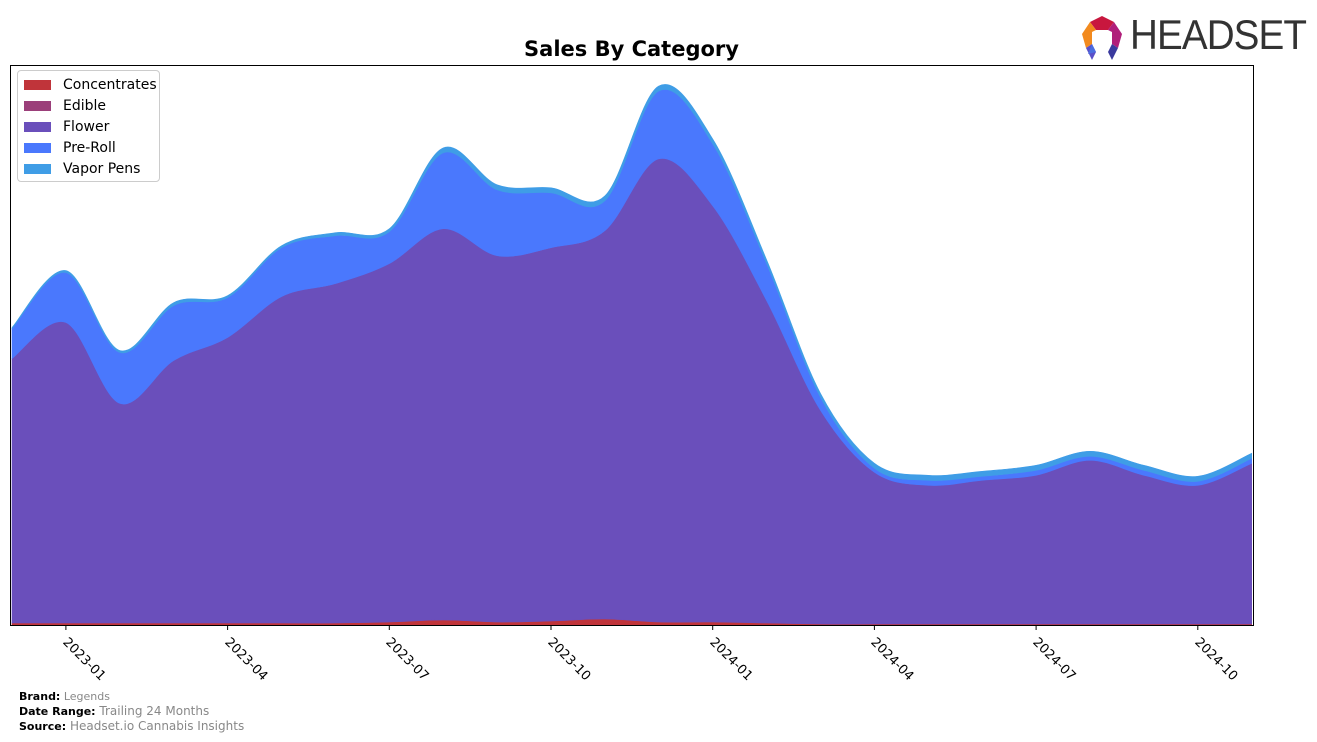 Image resolution: width=1317 pixels, height=742 pixels. What do you see at coordinates (57, 711) in the screenshot?
I see `date-range-label: Date Range:` at bounding box center [57, 711].